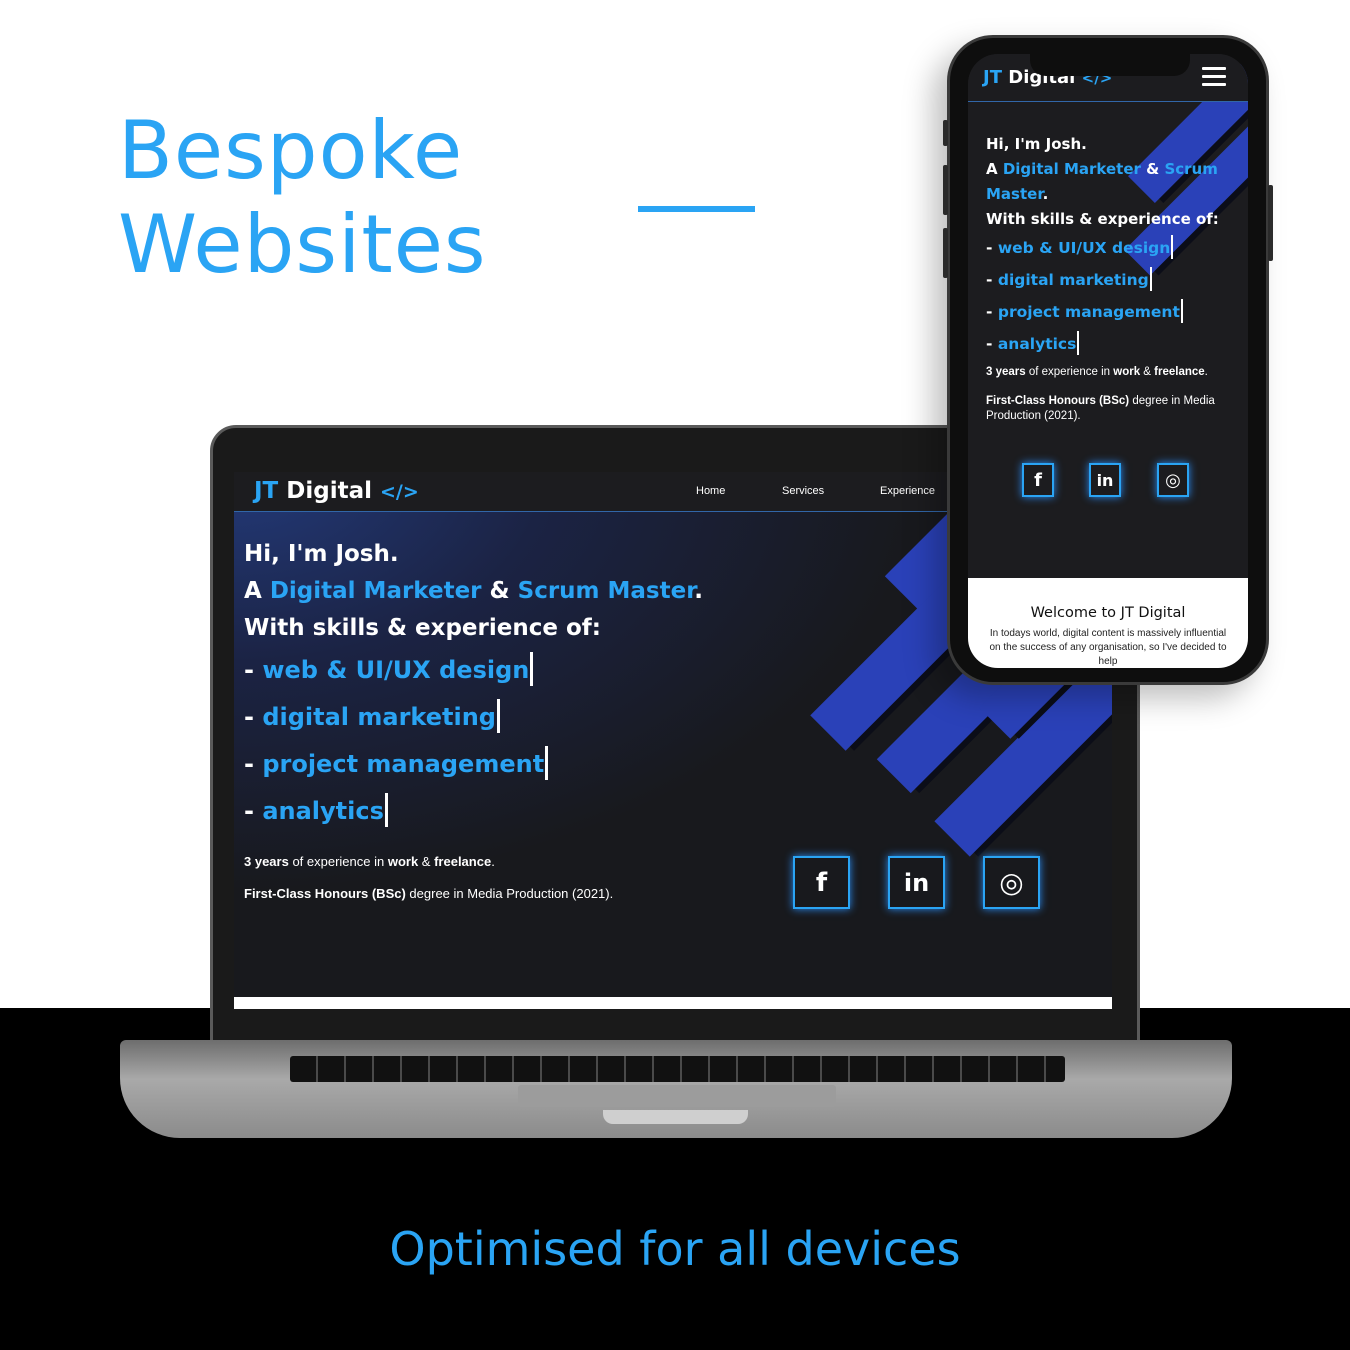 Image resolution: width=1350 pixels, height=1350 pixels. Describe the element at coordinates (291, 150) in the screenshot. I see `headline-line-1: Bespoke` at that location.